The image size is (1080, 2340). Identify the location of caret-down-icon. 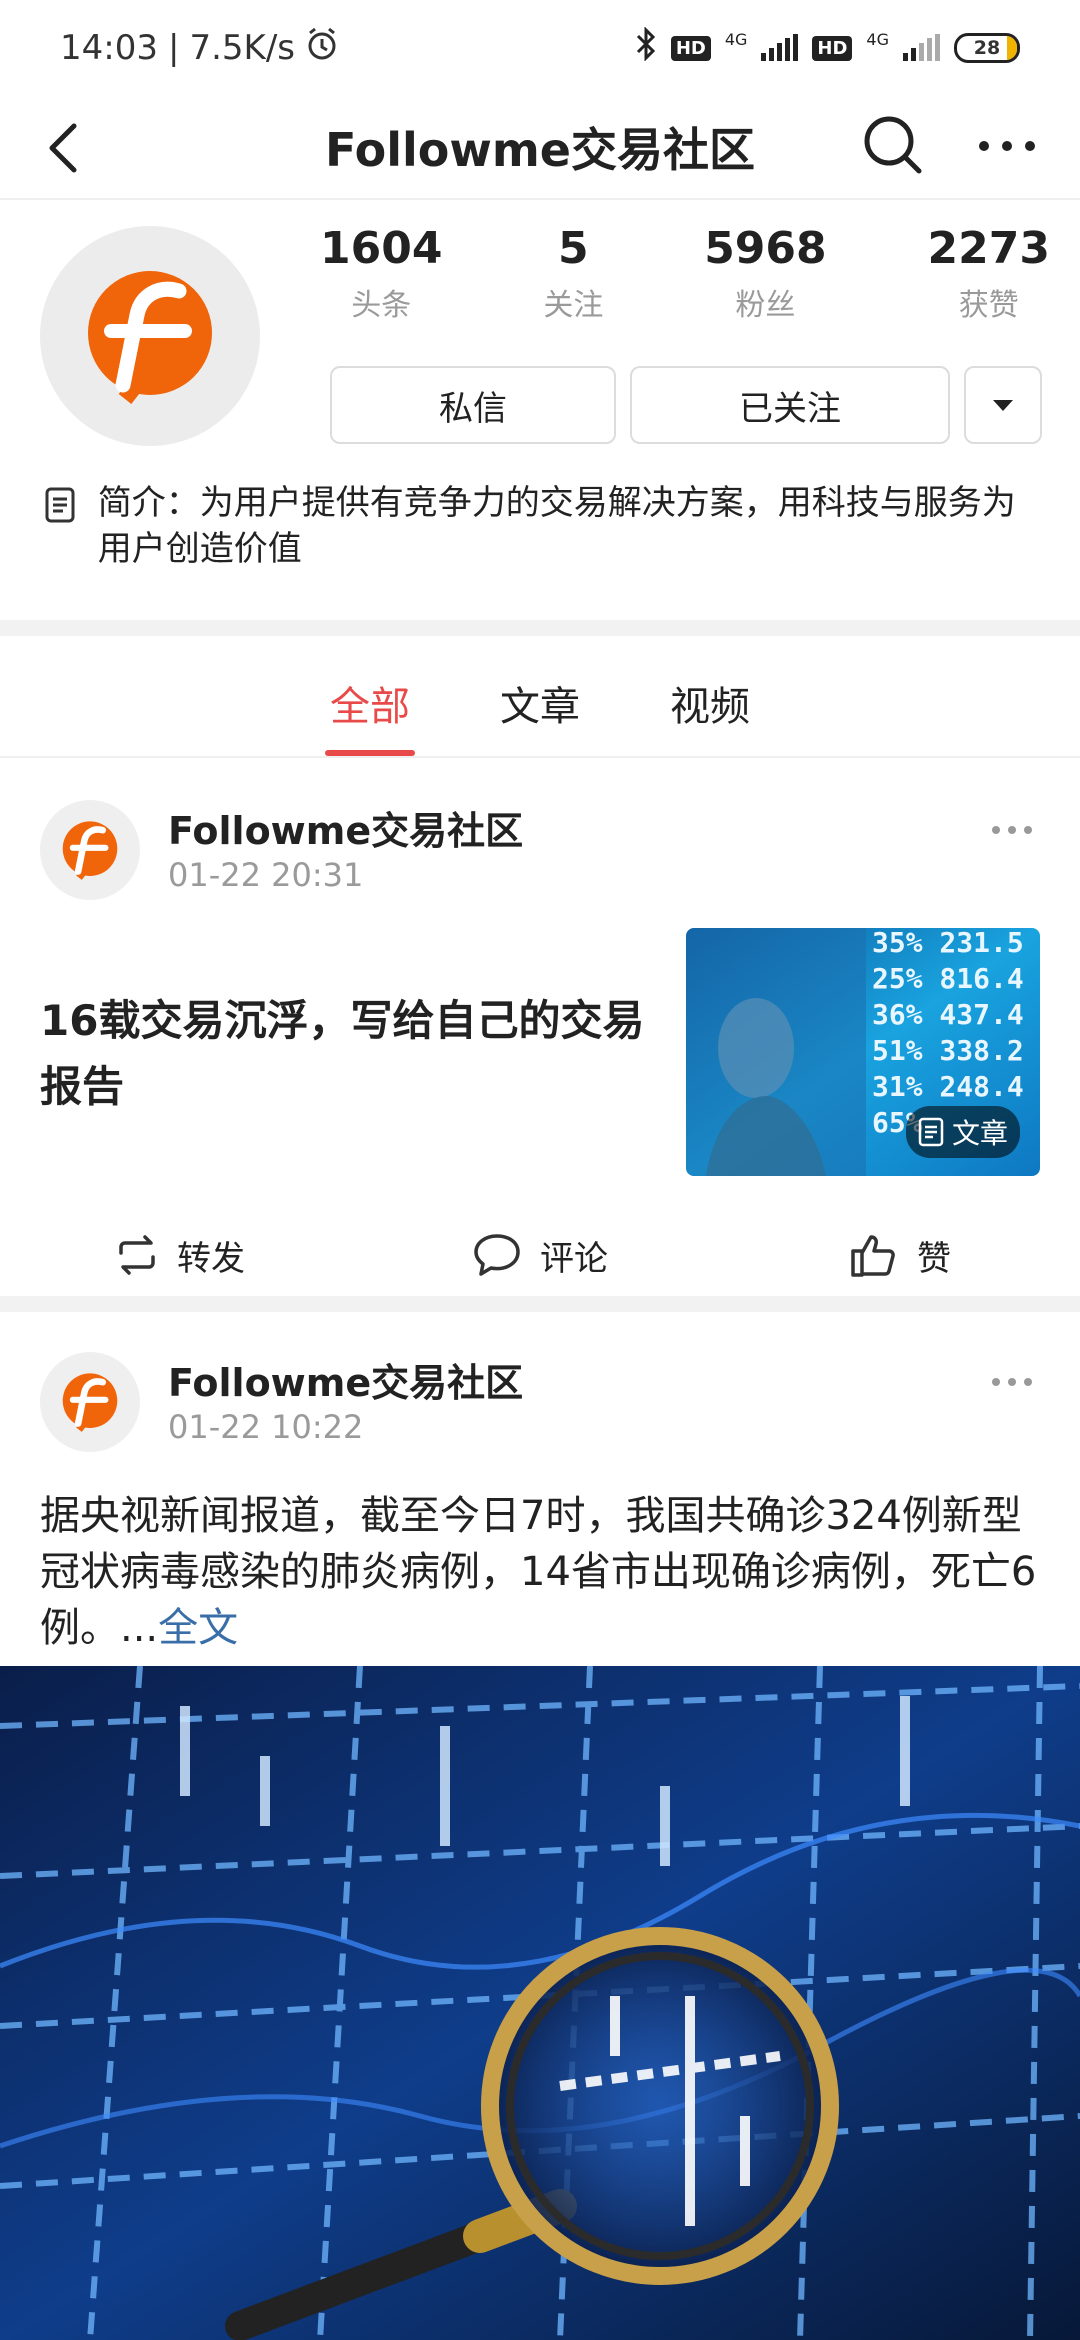
(1003, 405).